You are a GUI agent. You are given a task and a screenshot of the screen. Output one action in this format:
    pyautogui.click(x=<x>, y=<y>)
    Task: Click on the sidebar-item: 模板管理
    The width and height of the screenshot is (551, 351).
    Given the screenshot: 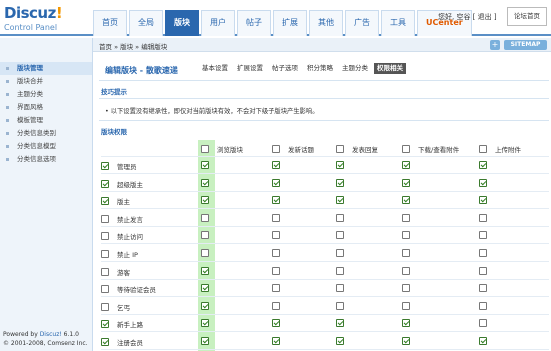 What is the action you would take?
    pyautogui.click(x=46, y=120)
    